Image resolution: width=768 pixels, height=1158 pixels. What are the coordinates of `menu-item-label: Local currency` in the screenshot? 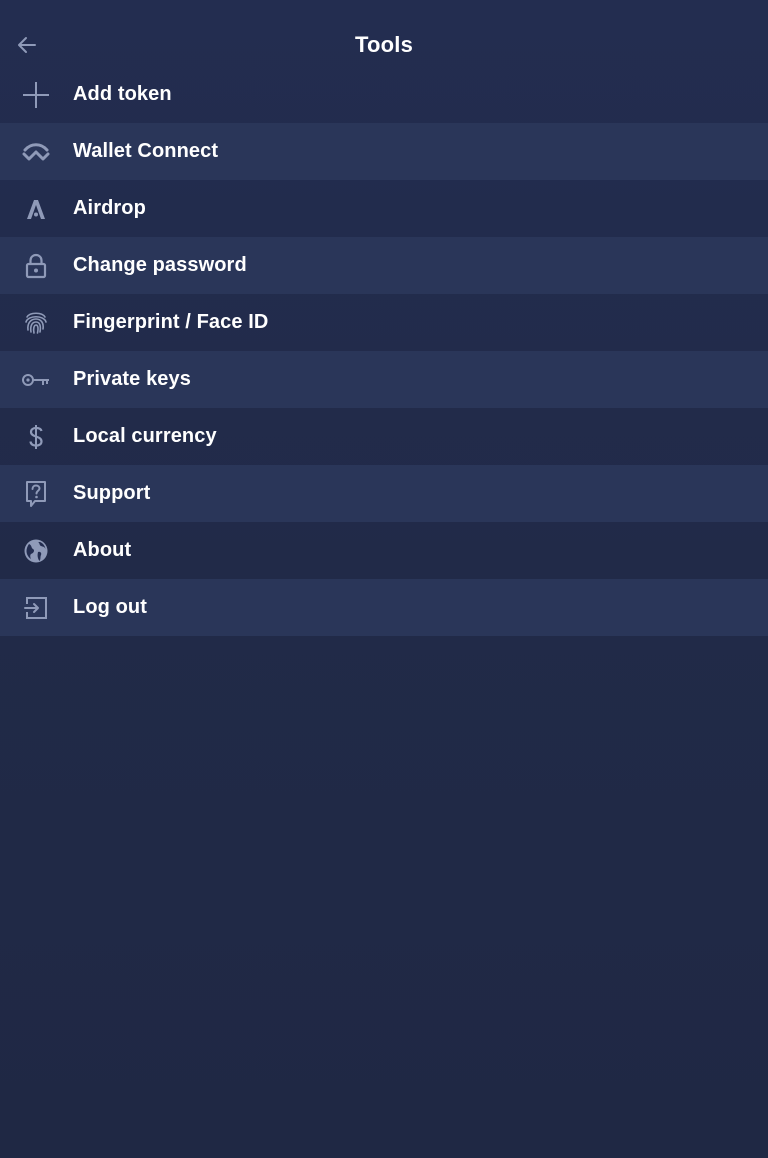 It's located at (145, 436).